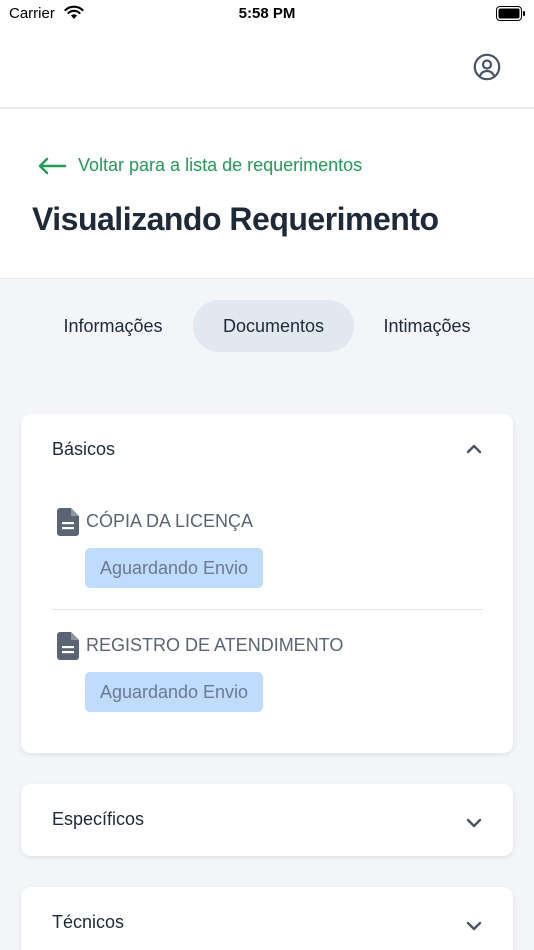 The height and width of the screenshot is (950, 534). What do you see at coordinates (273, 326) in the screenshot?
I see `tab-documentos: Documentos` at bounding box center [273, 326].